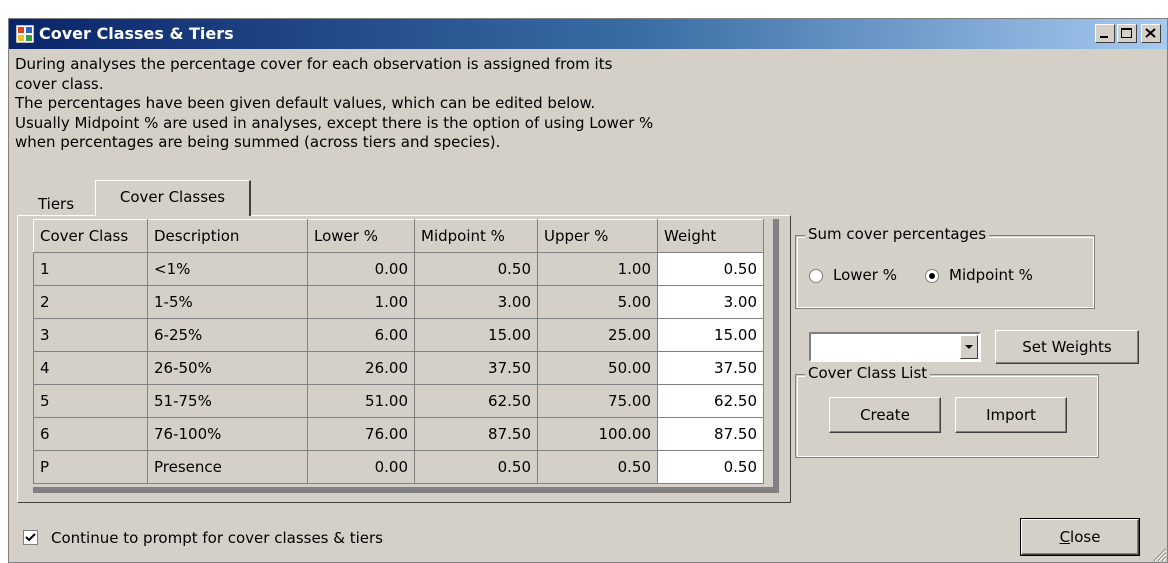 The height and width of the screenshot is (563, 1168). I want to click on lower-percent-radio, so click(816, 276).